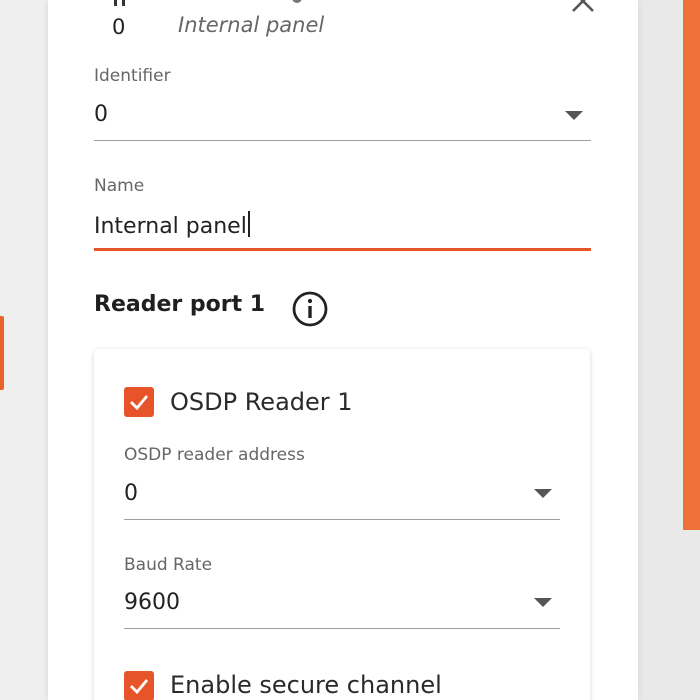 The width and height of the screenshot is (700, 700). Describe the element at coordinates (342, 628) in the screenshot. I see `baud-rate-underline` at that location.